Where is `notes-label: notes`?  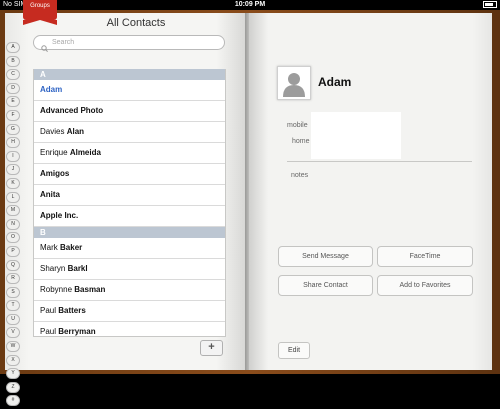
notes-label: notes is located at coordinates (300, 175).